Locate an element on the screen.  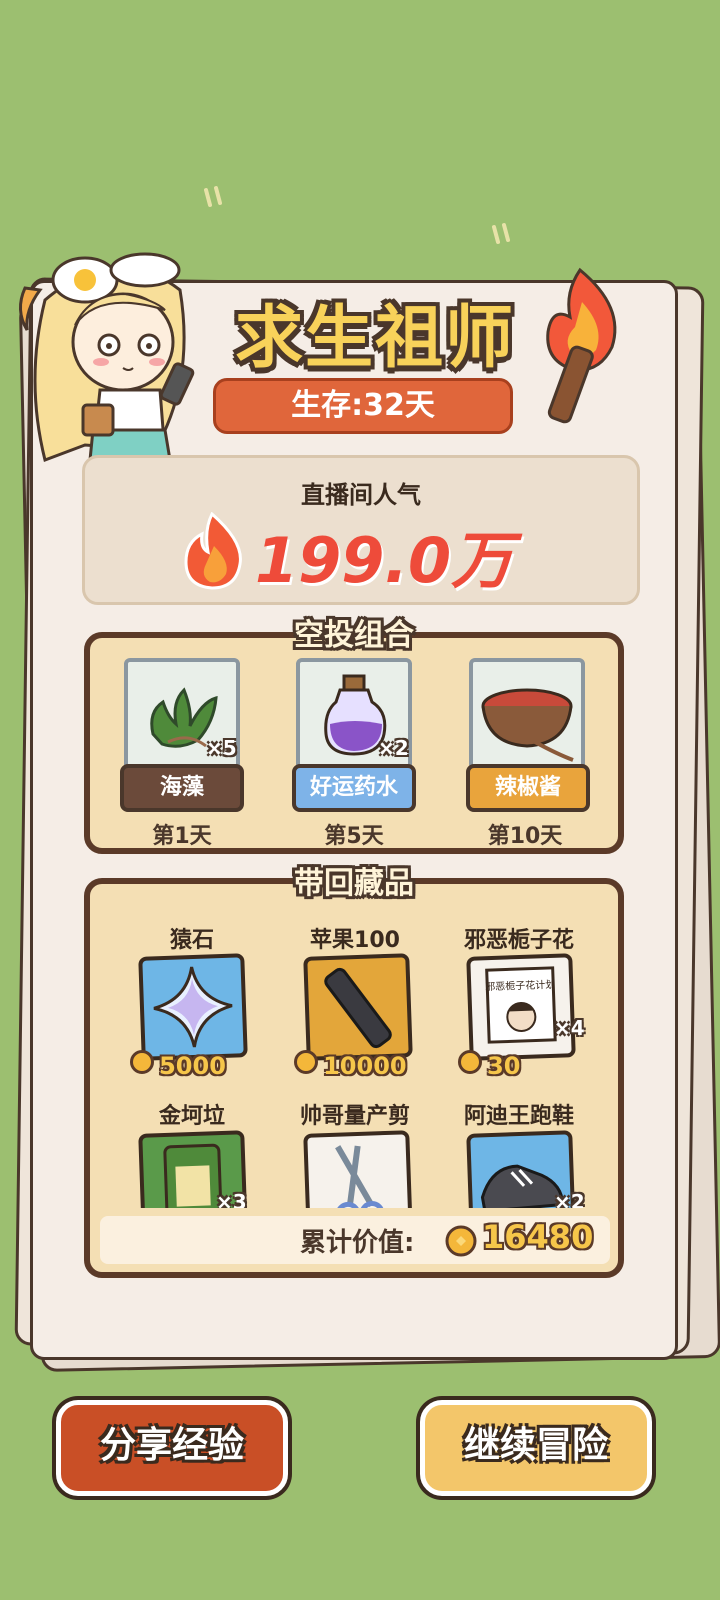
popularity-value: 199.0万 is located at coordinates (384, 560).